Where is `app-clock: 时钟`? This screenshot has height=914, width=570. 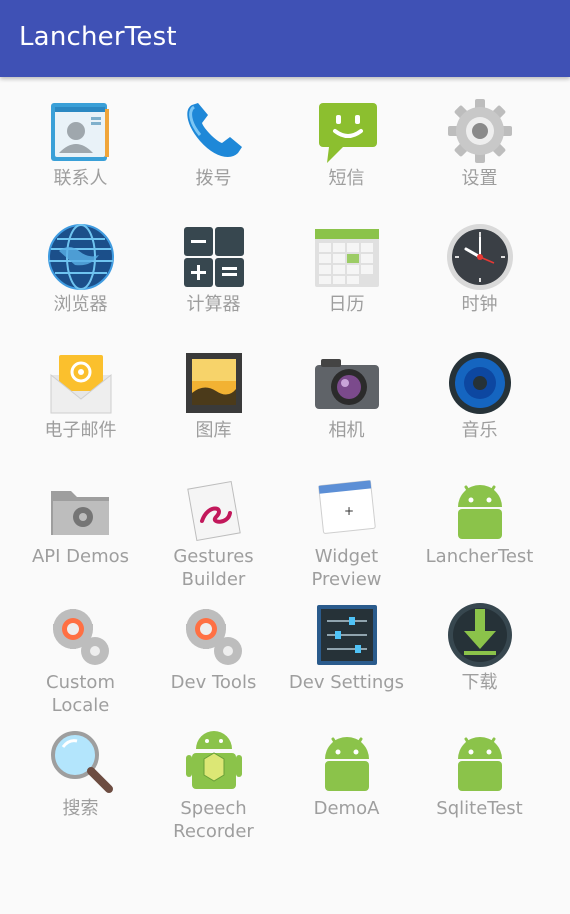 app-clock: 时钟 is located at coordinates (479, 284).